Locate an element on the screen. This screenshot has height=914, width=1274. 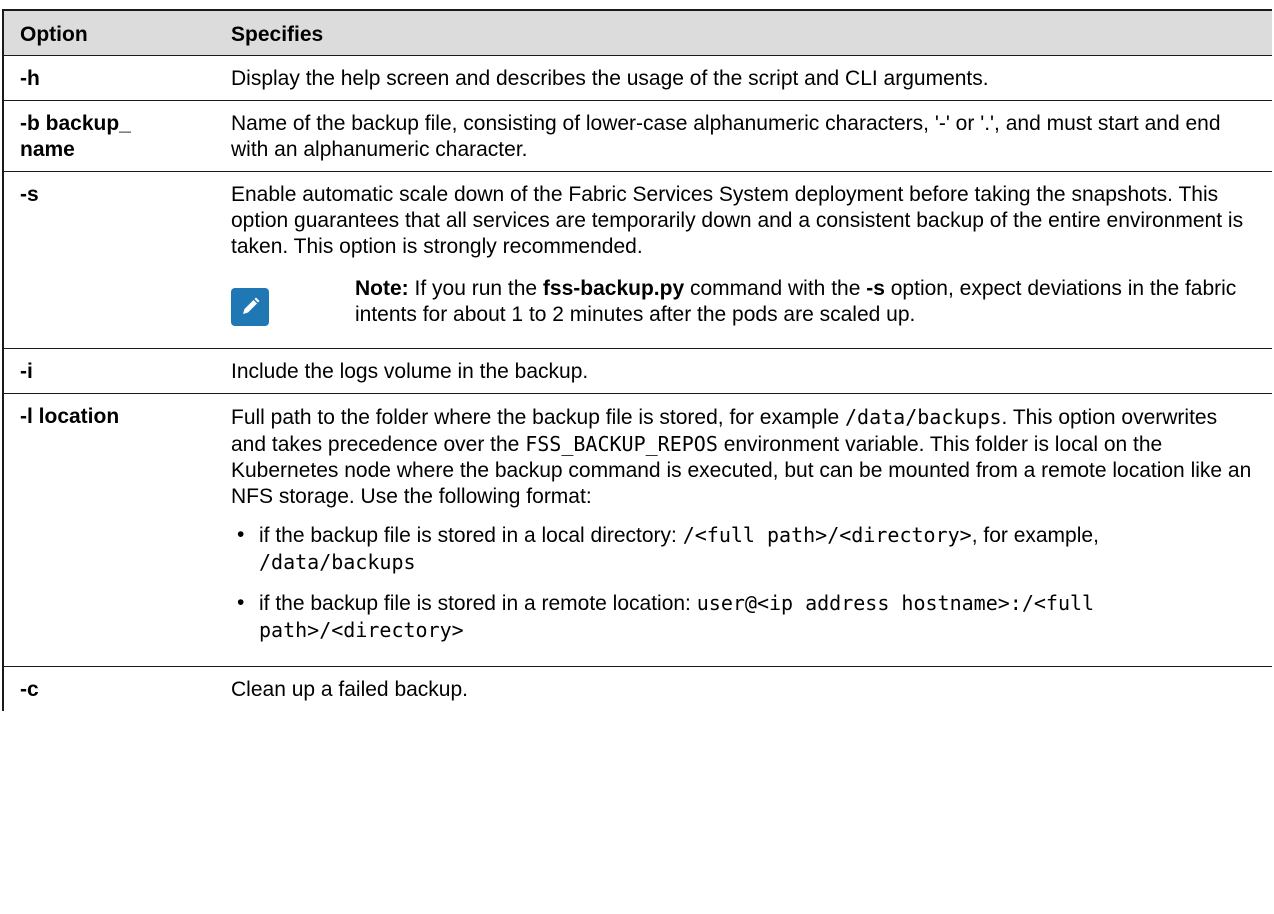
table-header-row: Option Specifies is located at coordinates (637, 32).